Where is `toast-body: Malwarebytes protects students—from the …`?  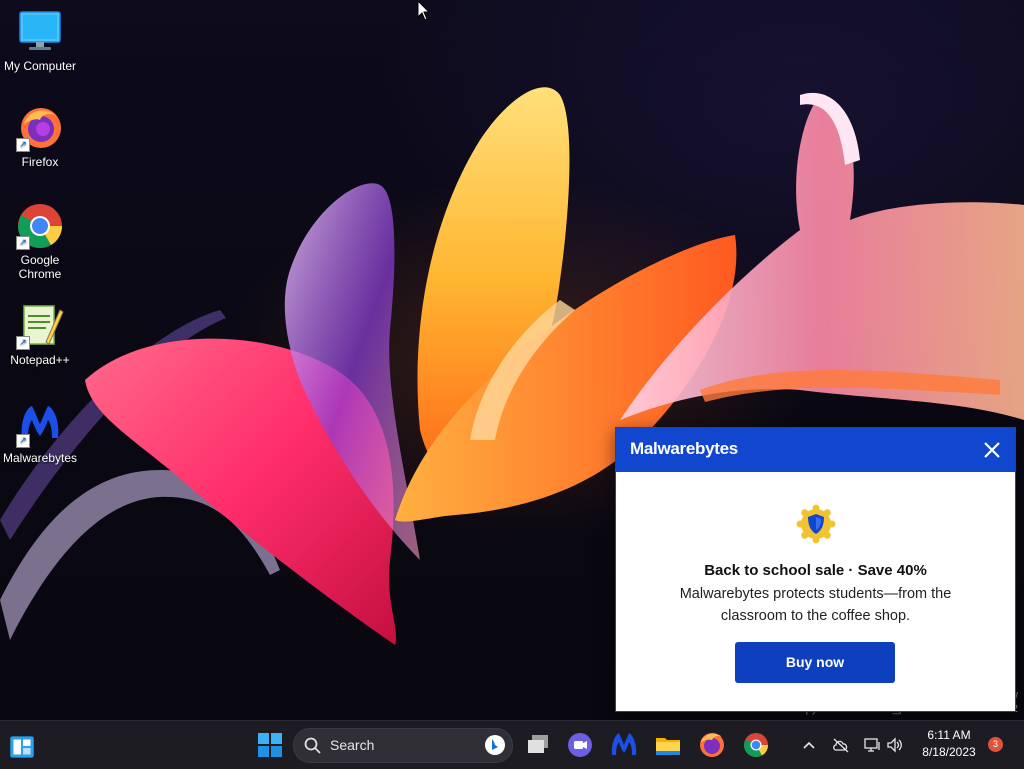
toast-body: Malwarebytes protects students—from the … is located at coordinates (815, 605).